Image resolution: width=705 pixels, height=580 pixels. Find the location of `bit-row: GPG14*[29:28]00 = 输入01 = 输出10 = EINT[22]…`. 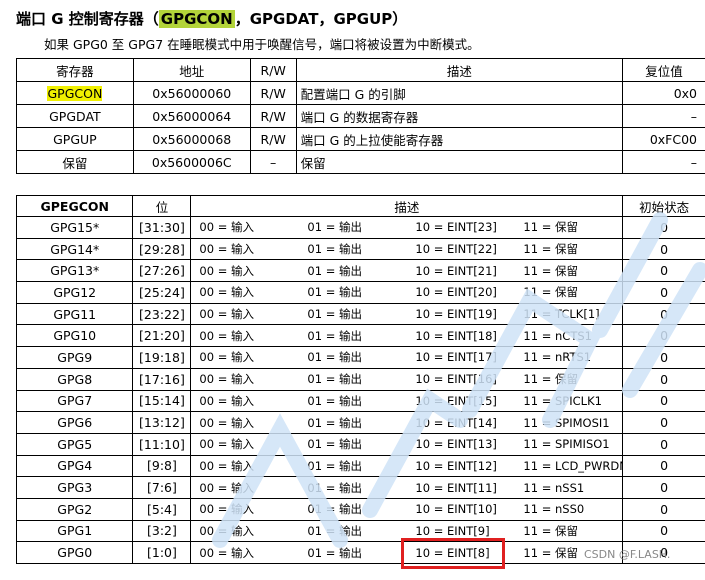

bit-row: GPG14*[29:28]00 = 输入01 = 输出10 = EINT[22]… is located at coordinates (361, 249).